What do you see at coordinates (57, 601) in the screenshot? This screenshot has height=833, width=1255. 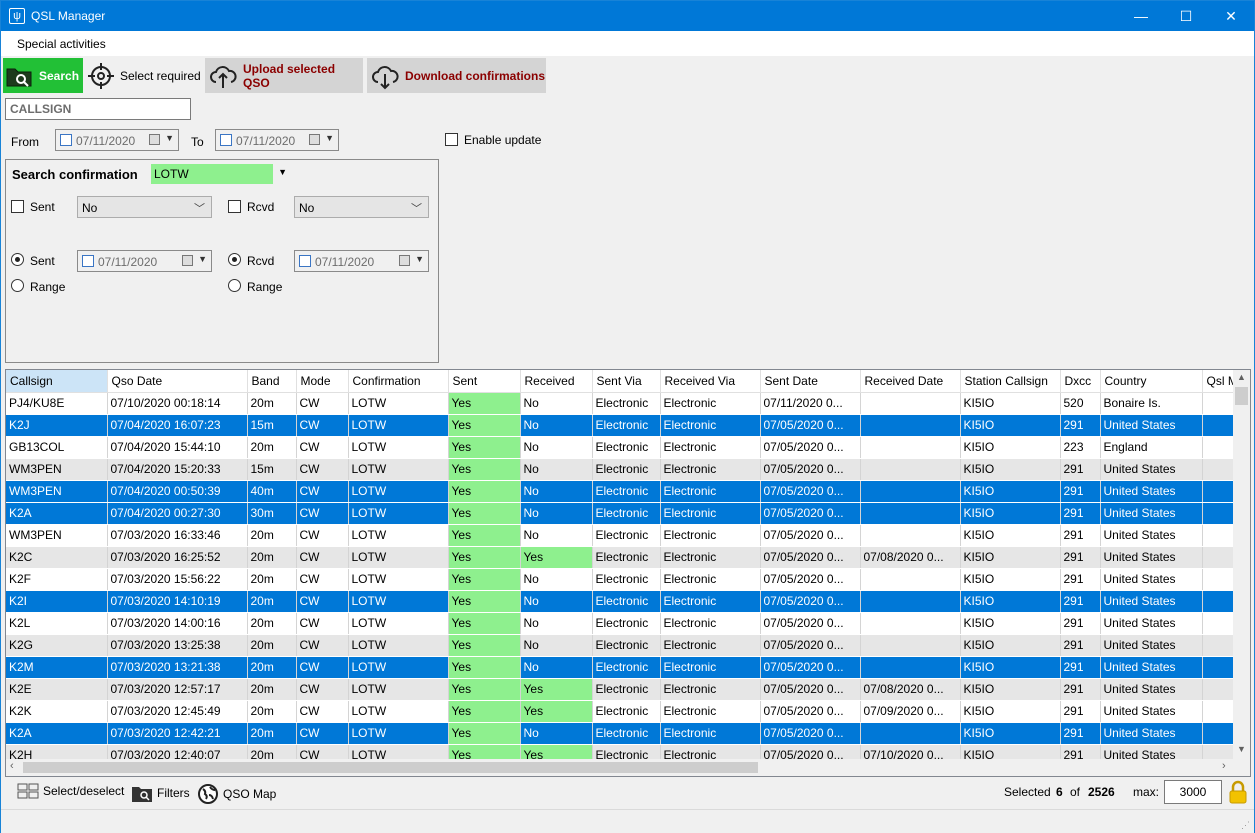 I see `table-cell: K2I` at bounding box center [57, 601].